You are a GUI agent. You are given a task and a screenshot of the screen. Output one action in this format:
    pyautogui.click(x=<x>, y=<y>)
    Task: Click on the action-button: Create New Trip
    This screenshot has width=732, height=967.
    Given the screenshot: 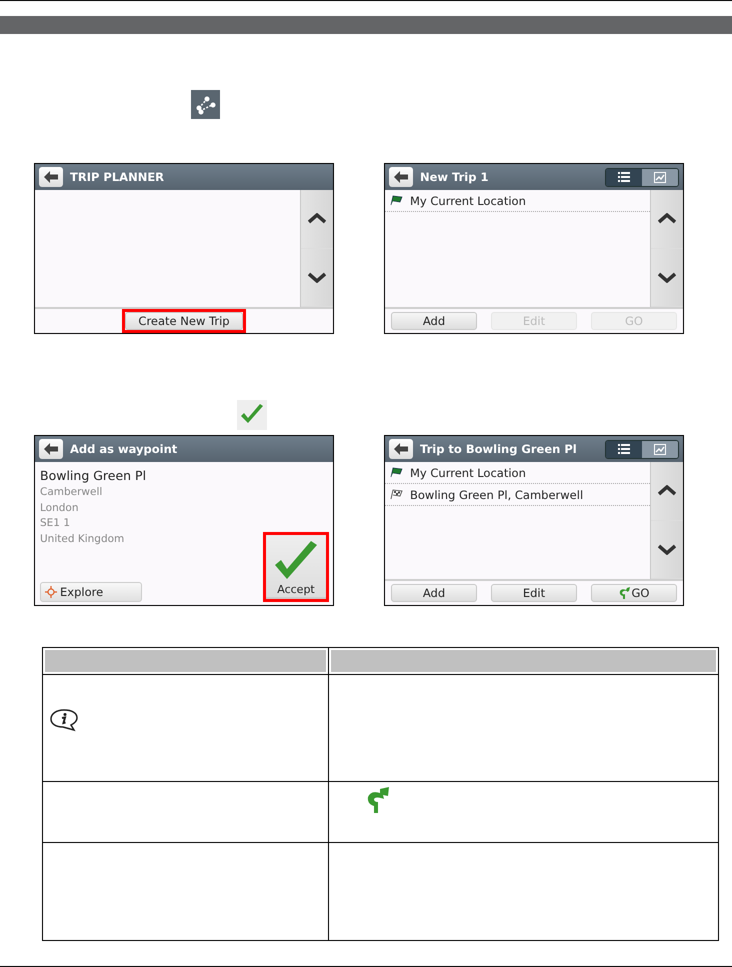 What is the action you would take?
    pyautogui.click(x=184, y=321)
    